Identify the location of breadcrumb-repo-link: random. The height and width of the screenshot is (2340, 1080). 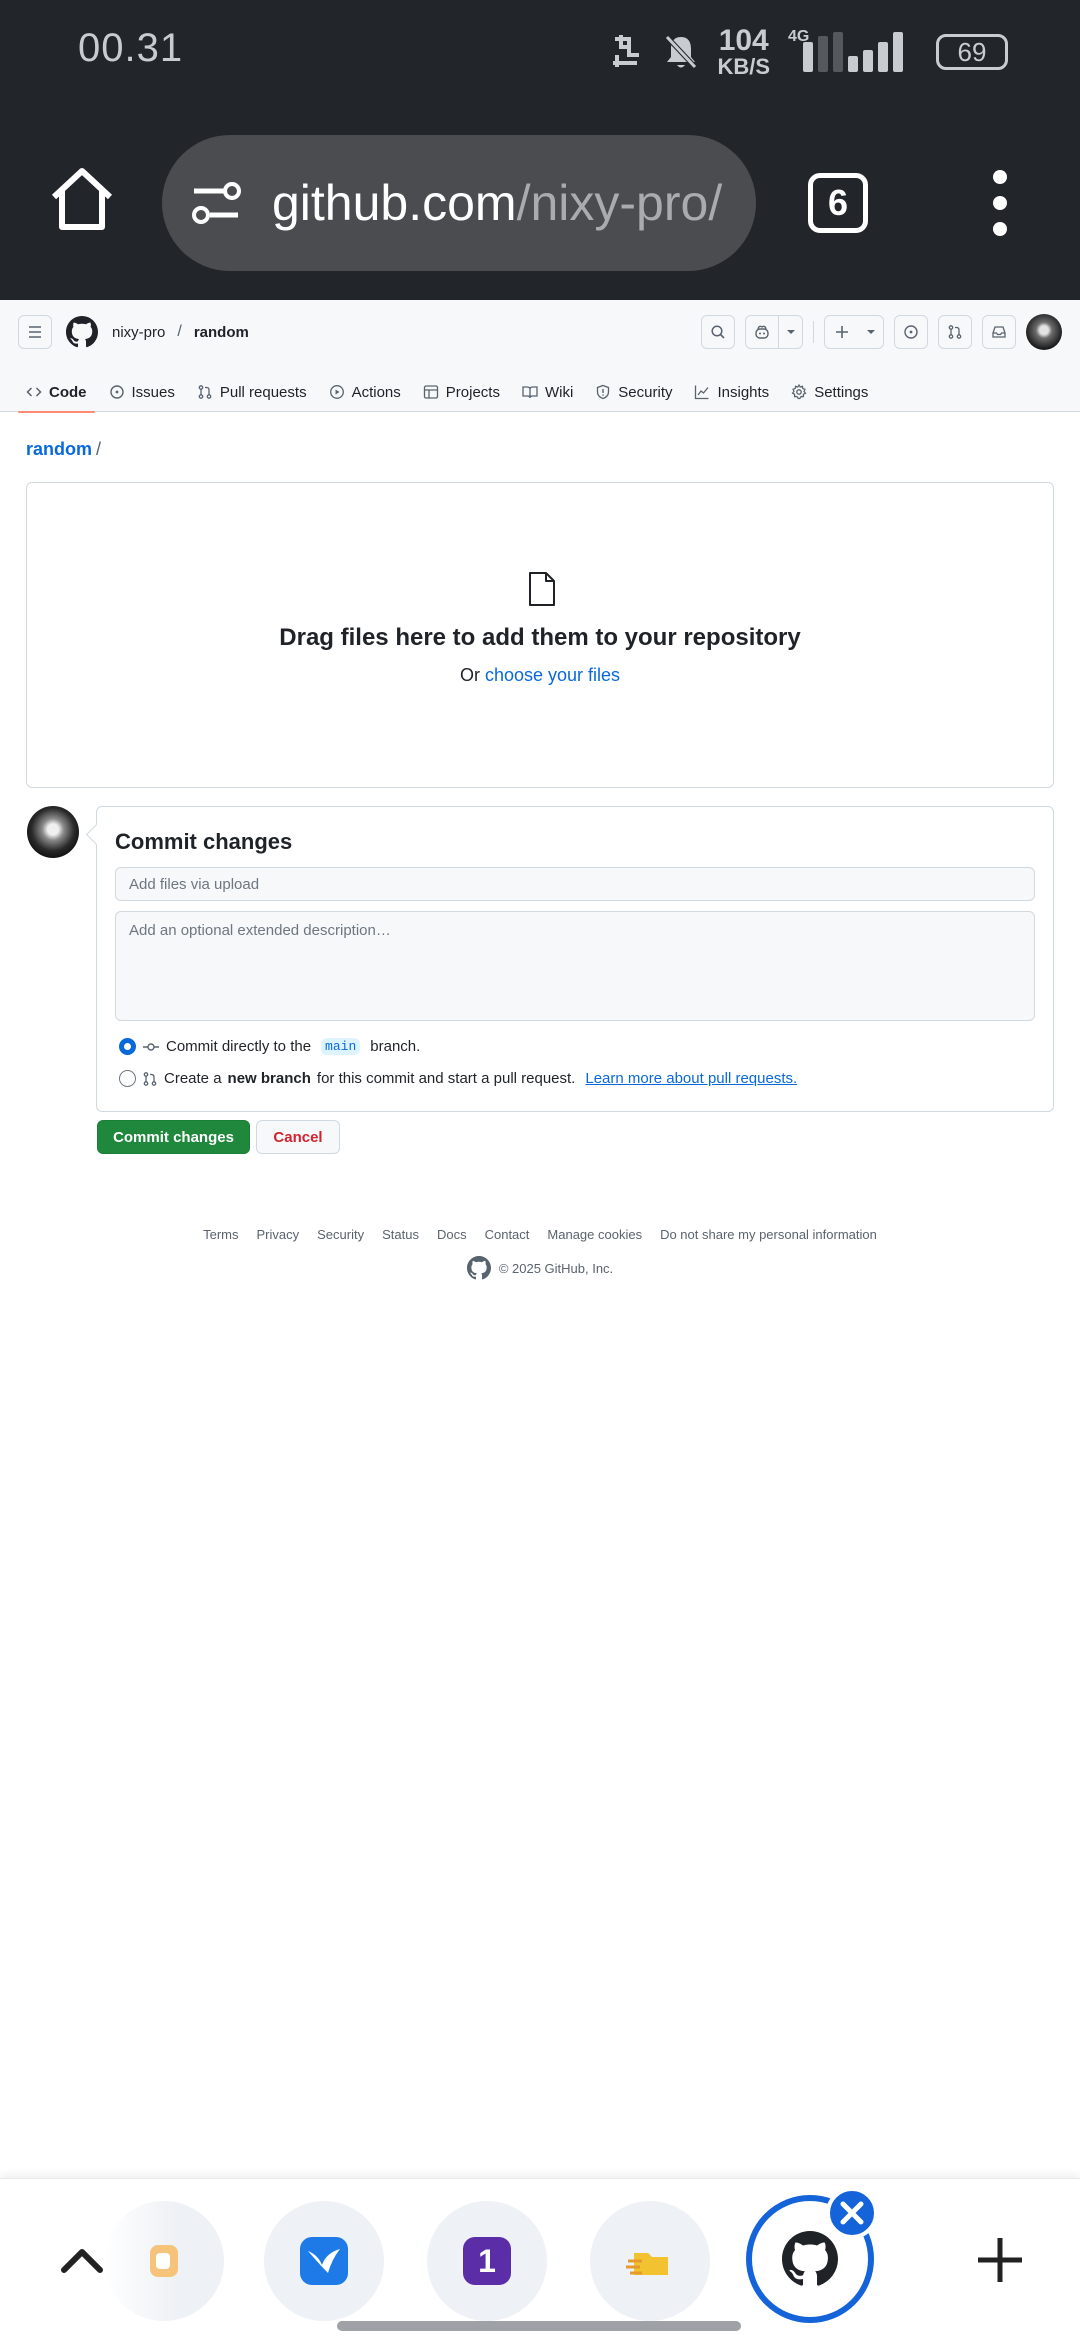
(59, 449).